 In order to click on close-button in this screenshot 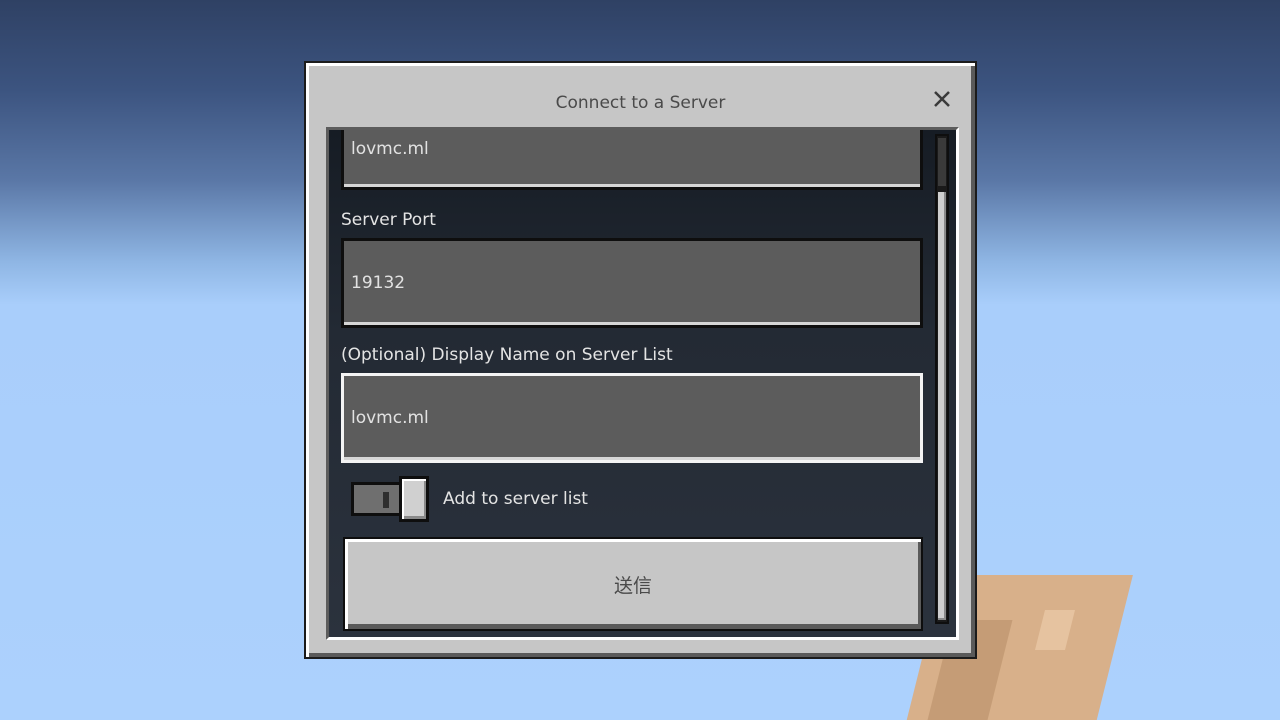, I will do `click(942, 99)`.